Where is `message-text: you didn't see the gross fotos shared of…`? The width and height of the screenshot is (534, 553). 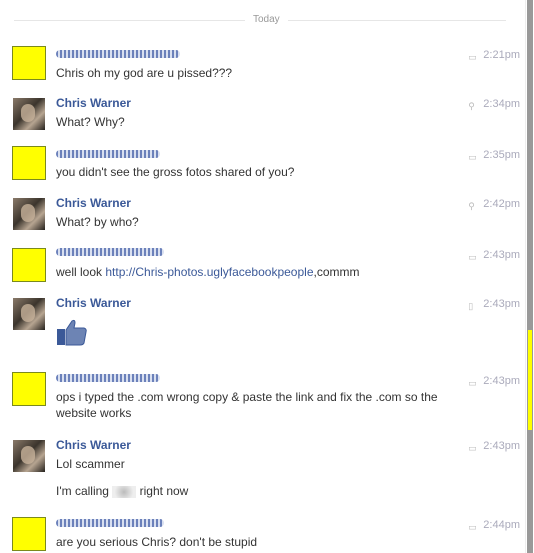 message-text: you didn't see the gross fotos shared of… is located at coordinates (175, 172).